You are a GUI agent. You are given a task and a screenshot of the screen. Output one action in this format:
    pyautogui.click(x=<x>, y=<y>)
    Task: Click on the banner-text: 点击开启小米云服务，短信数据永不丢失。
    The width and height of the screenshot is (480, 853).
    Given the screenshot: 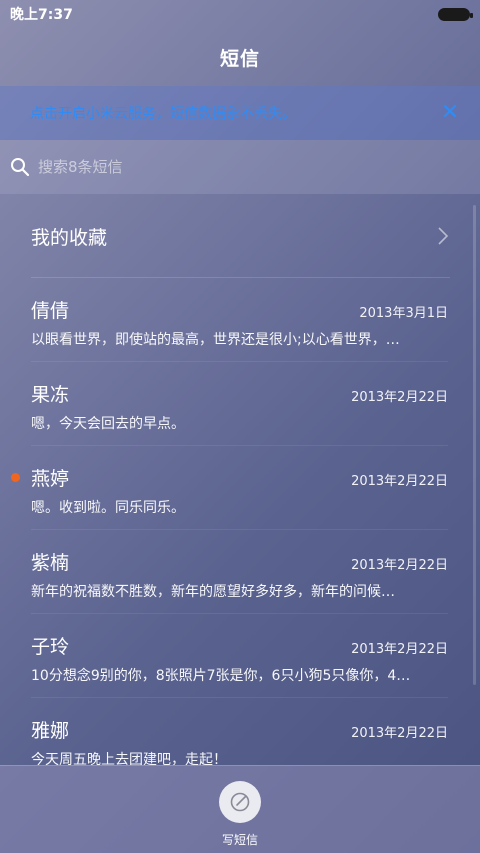 What is the action you would take?
    pyautogui.click(x=234, y=113)
    